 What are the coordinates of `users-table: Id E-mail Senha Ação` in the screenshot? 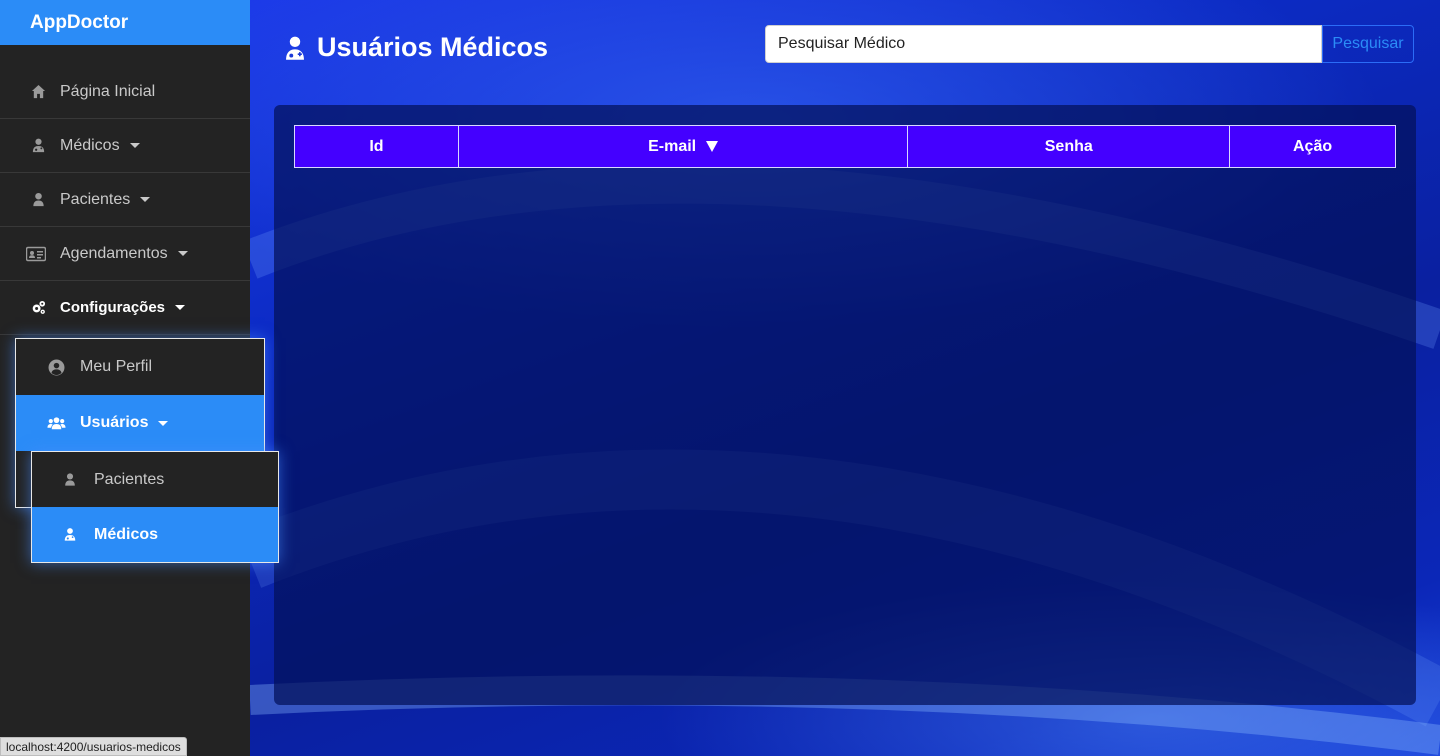 It's located at (845, 146).